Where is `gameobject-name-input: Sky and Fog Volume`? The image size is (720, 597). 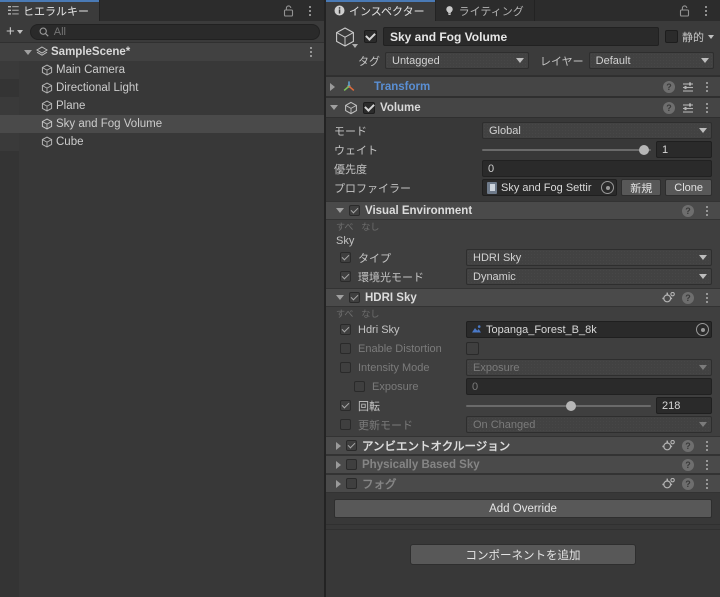
gameobject-name-input: Sky and Fog Volume is located at coordinates (521, 36).